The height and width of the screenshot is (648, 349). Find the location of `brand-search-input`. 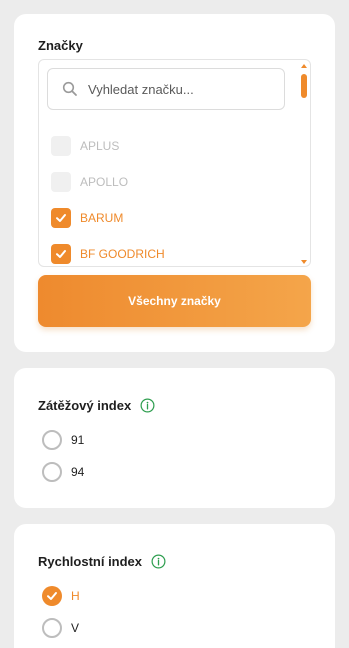

brand-search-input is located at coordinates (183, 89).